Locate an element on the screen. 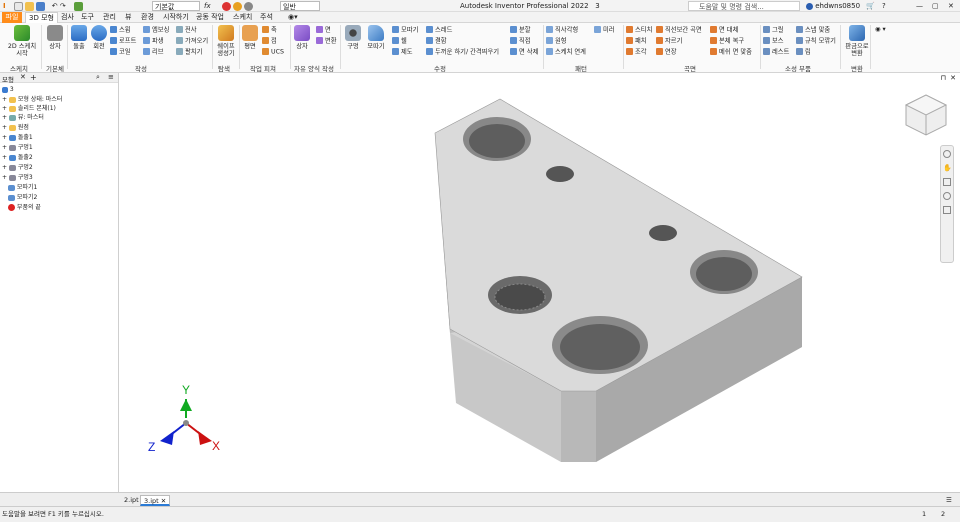 The width and height of the screenshot is (960, 522). steering-wheel-icon is located at coordinates (947, 154).